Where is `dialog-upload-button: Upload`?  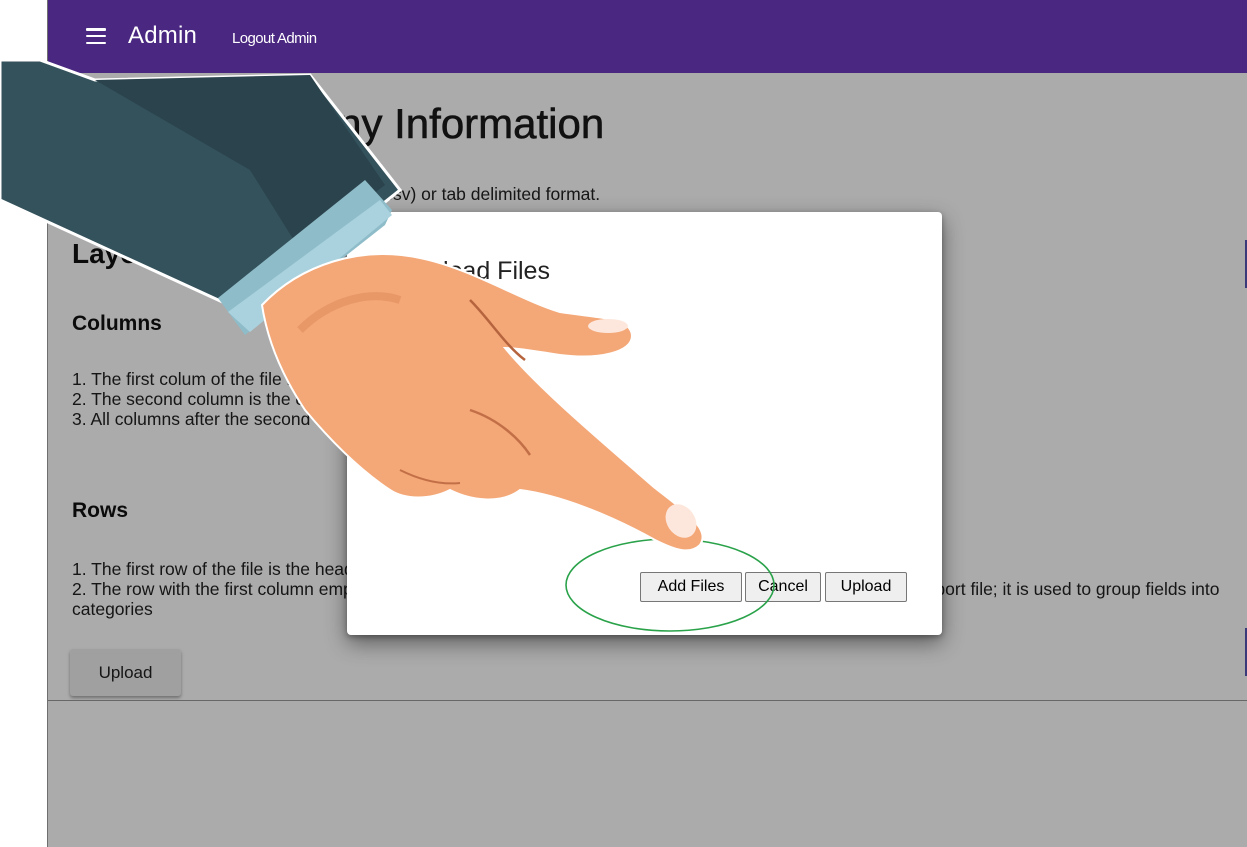
dialog-upload-button: Upload is located at coordinates (866, 587).